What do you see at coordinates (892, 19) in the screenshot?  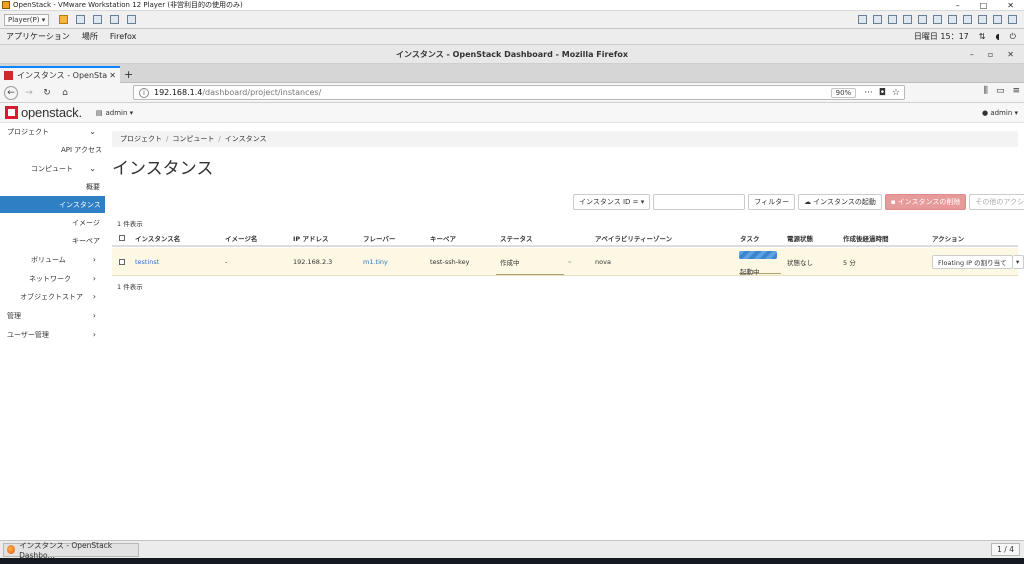 I see `device-cd-icon` at bounding box center [892, 19].